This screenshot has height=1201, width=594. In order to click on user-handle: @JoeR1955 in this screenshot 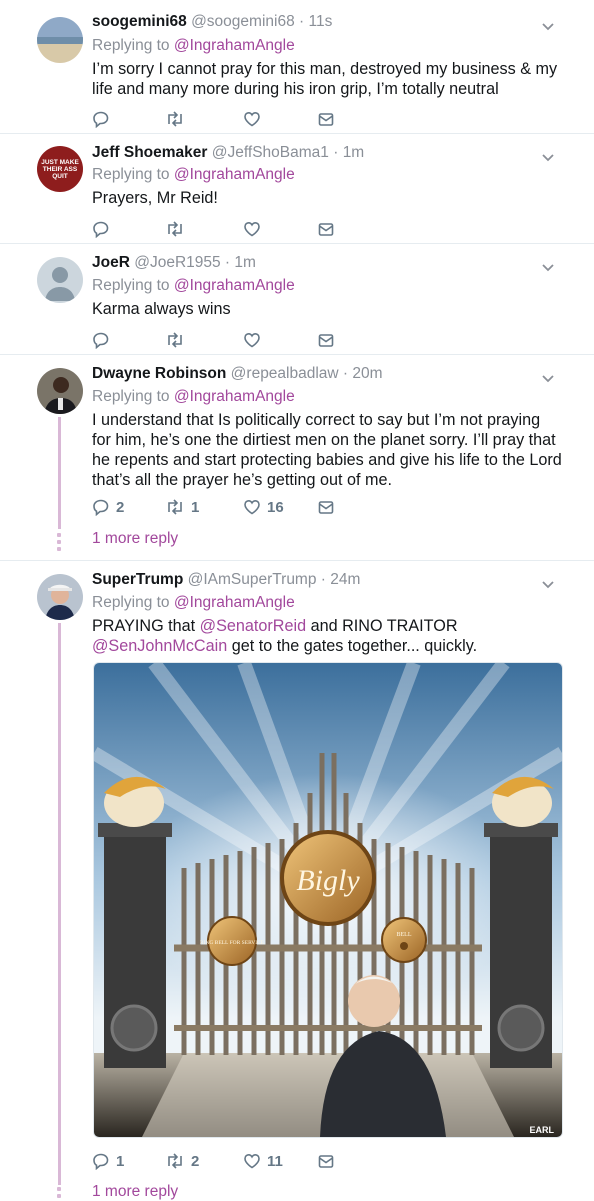, I will do `click(177, 262)`.